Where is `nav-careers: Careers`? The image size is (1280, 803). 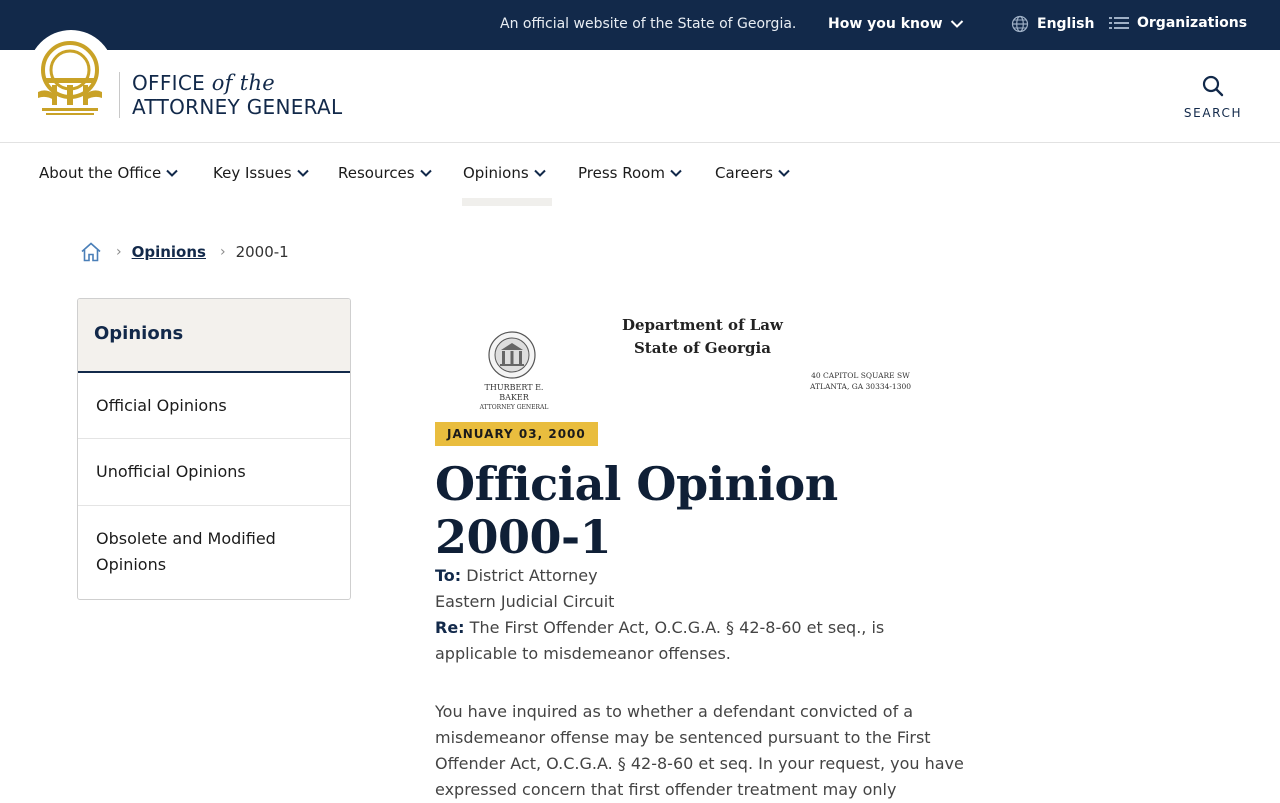 nav-careers: Careers is located at coordinates (752, 173).